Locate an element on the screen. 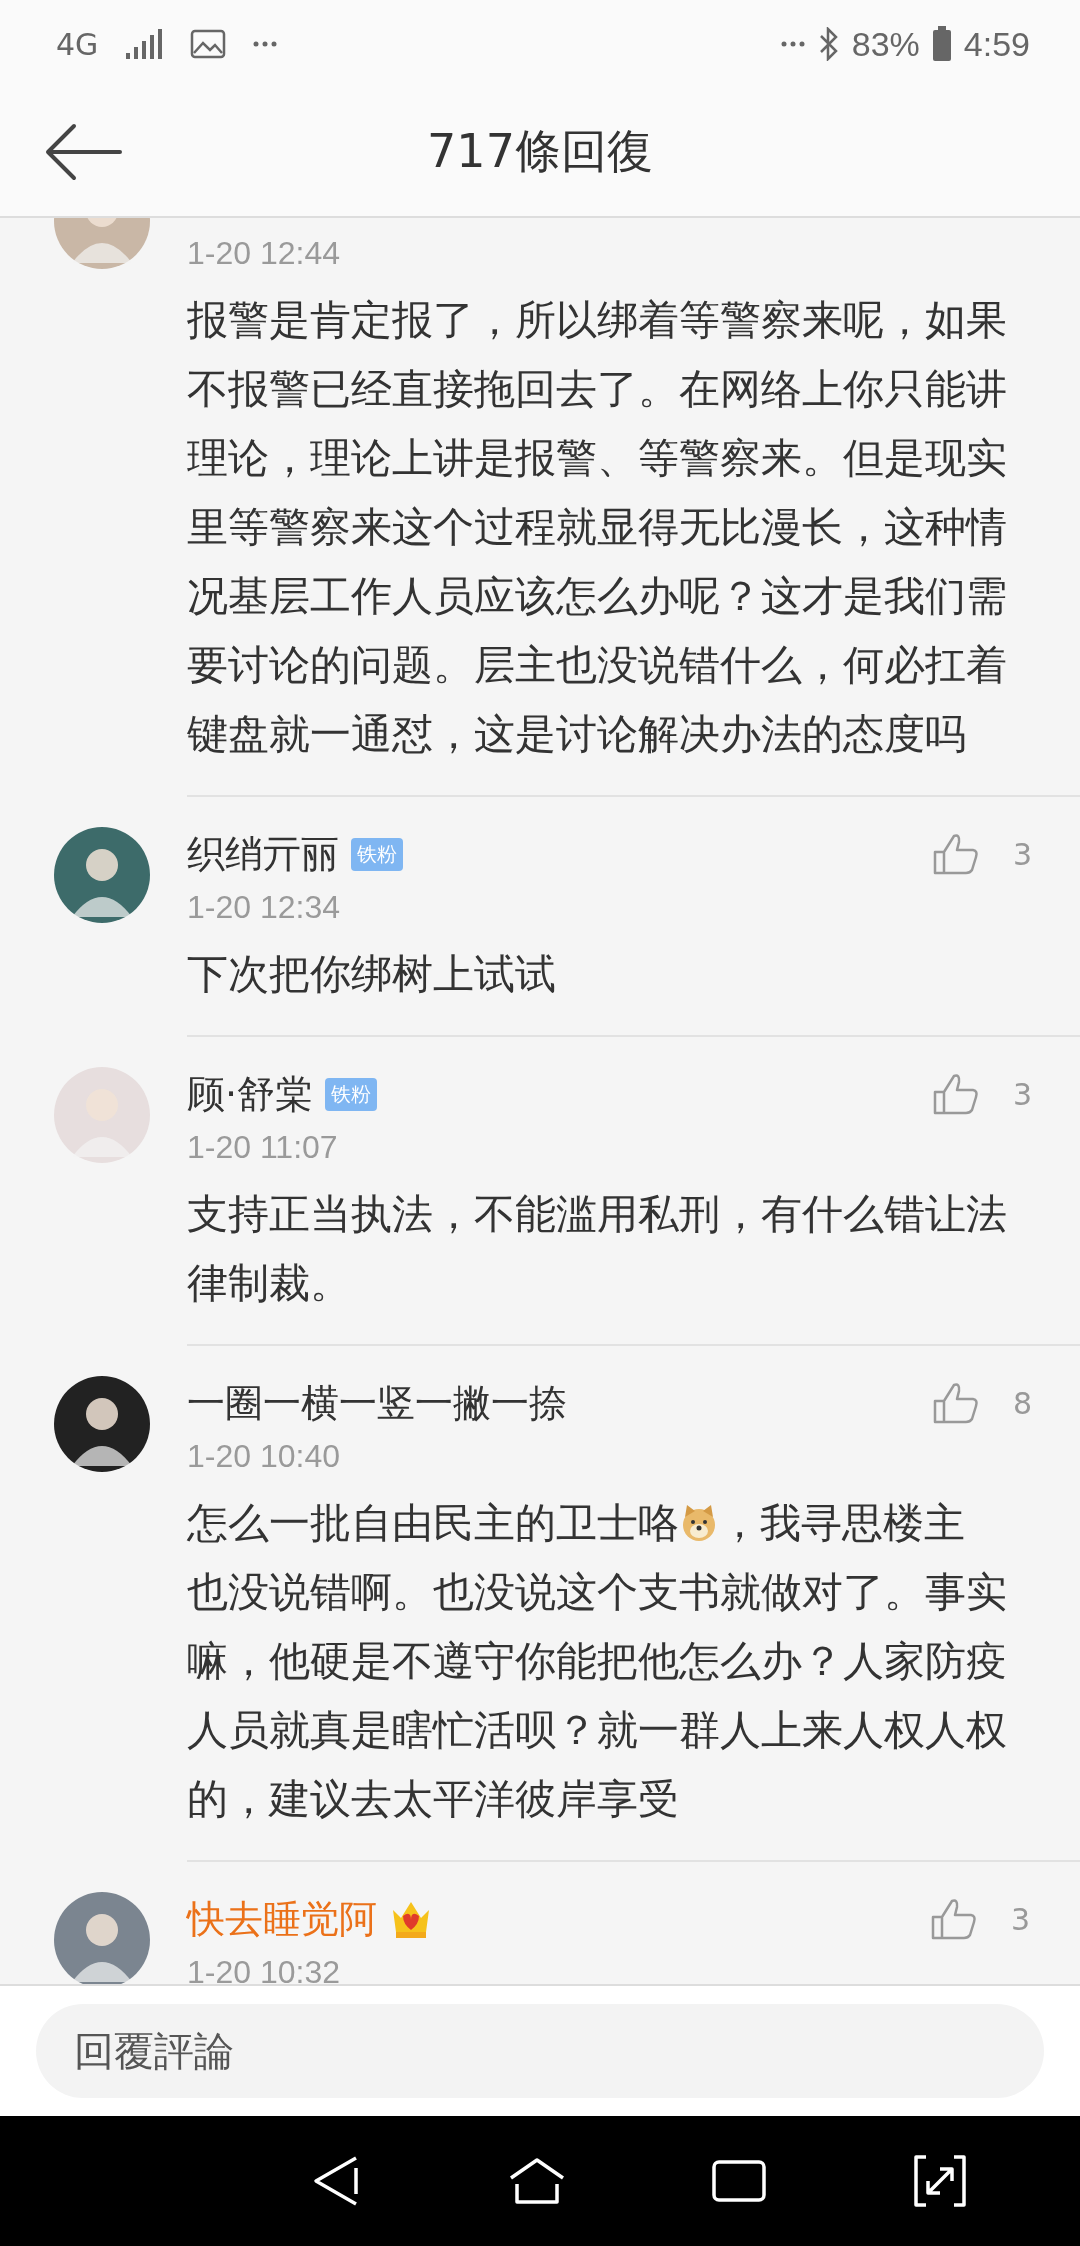 The image size is (1080, 2246). expand-icon is located at coordinates (939, 2181).